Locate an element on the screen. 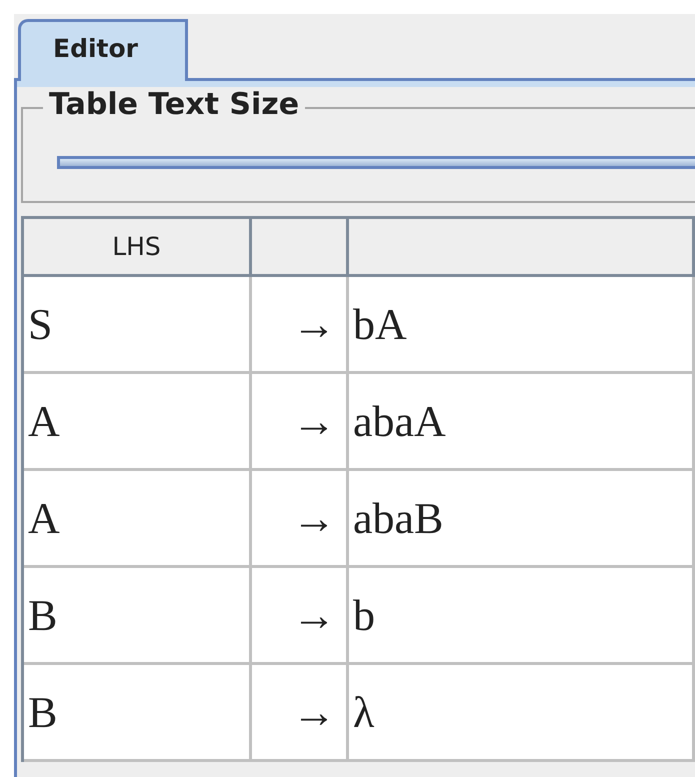 This screenshot has height=777, width=695. table-cell: S is located at coordinates (138, 325).